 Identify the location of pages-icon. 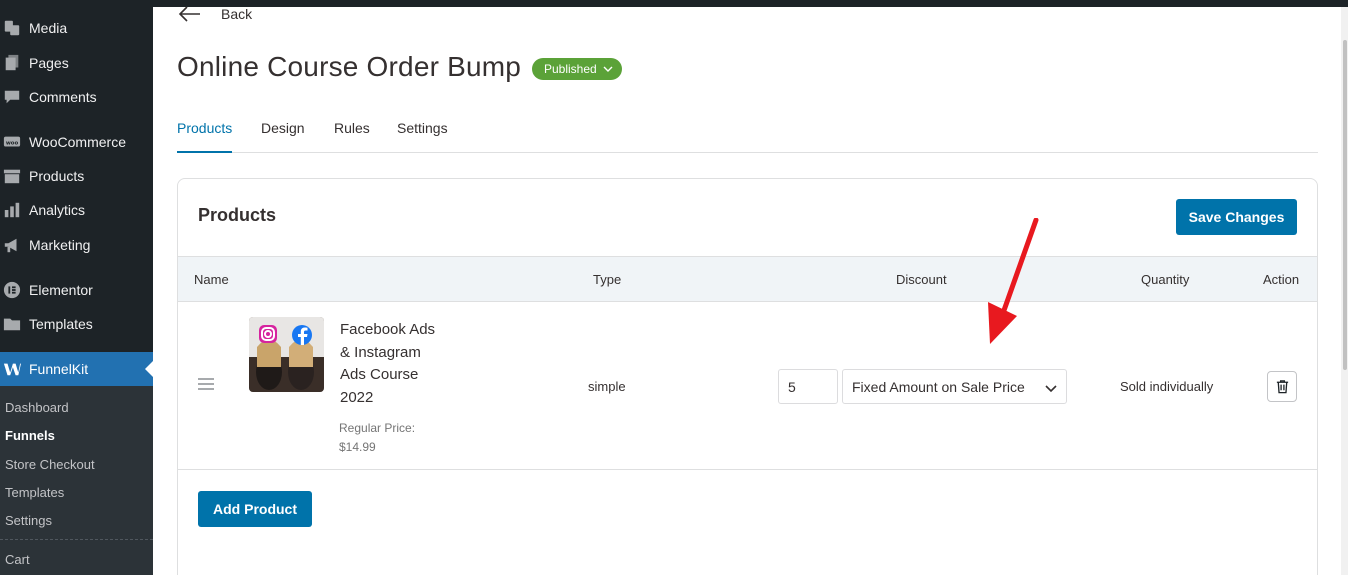
(12, 63).